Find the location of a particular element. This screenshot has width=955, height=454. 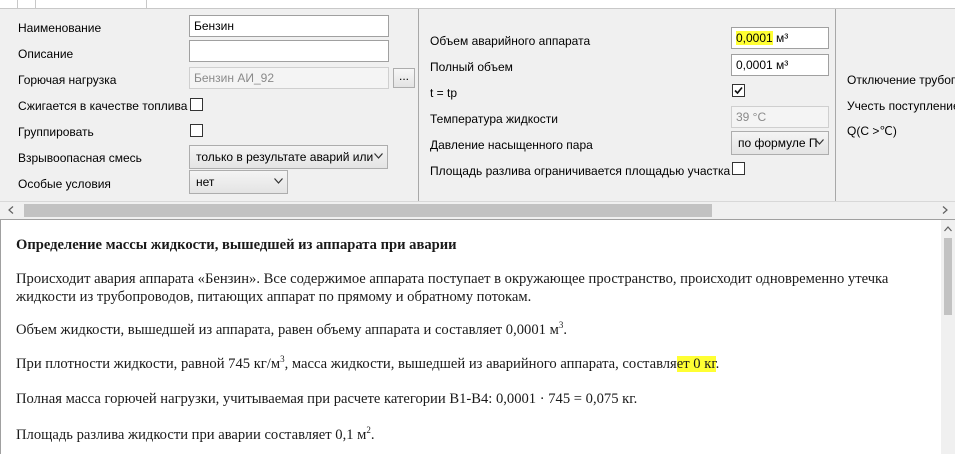

special-conditions-label: Особые условия is located at coordinates (64, 184).